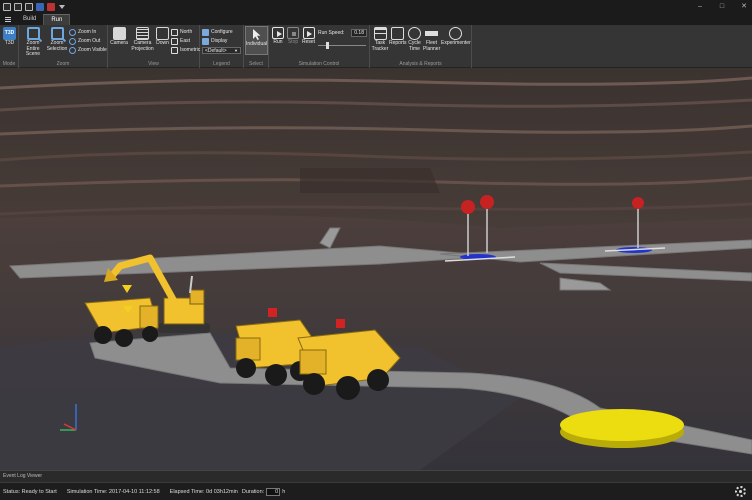  I want to click on run-speed-input: 0.18, so click(359, 33).